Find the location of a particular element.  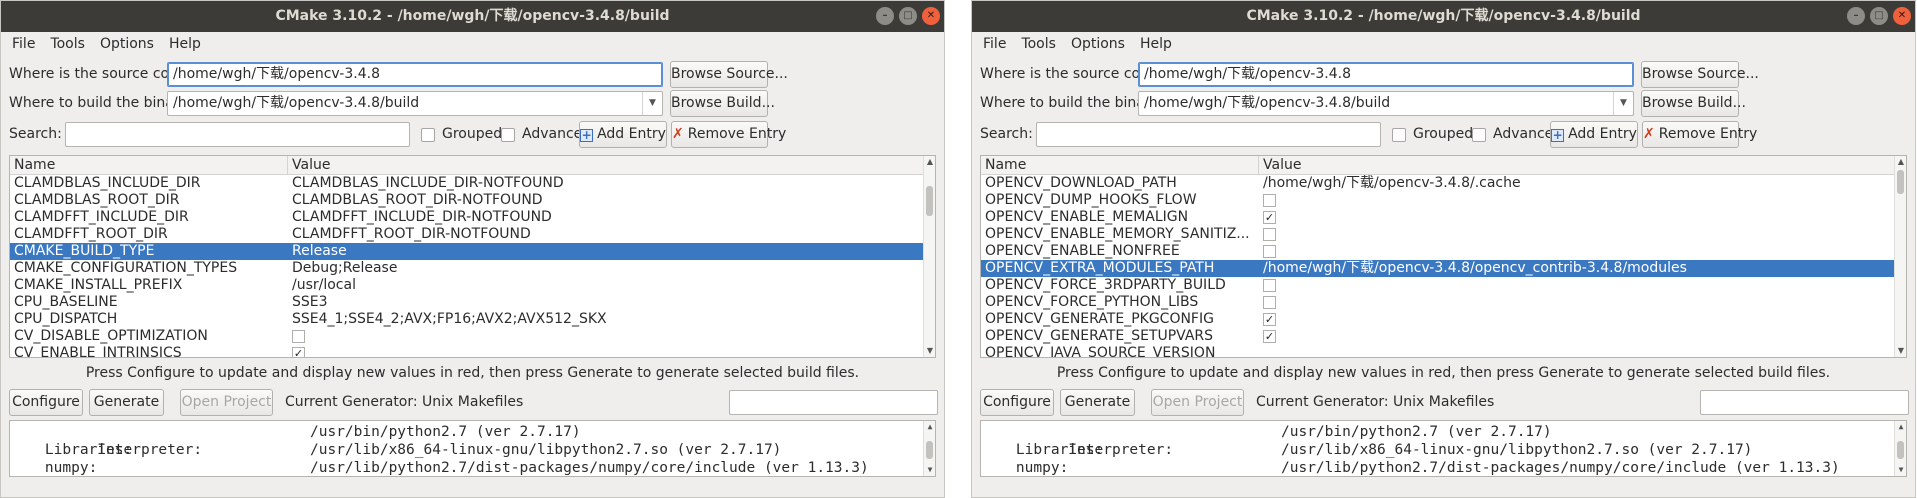

table-row: OPENCV_FORCE_3RDPARTY_BUILD is located at coordinates (1443, 285).